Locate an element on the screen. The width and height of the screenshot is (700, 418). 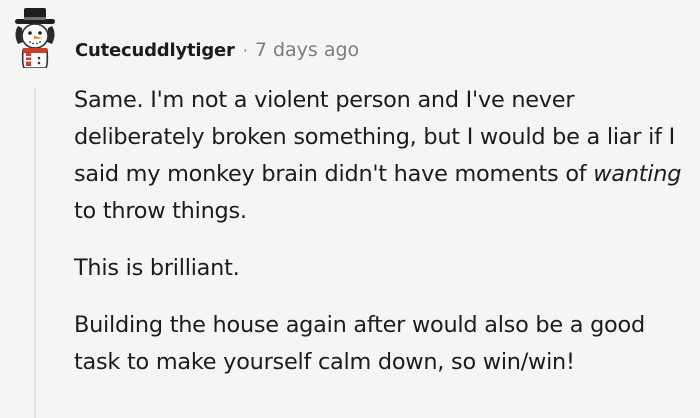
emphasized-text: wanting is located at coordinates (637, 174).